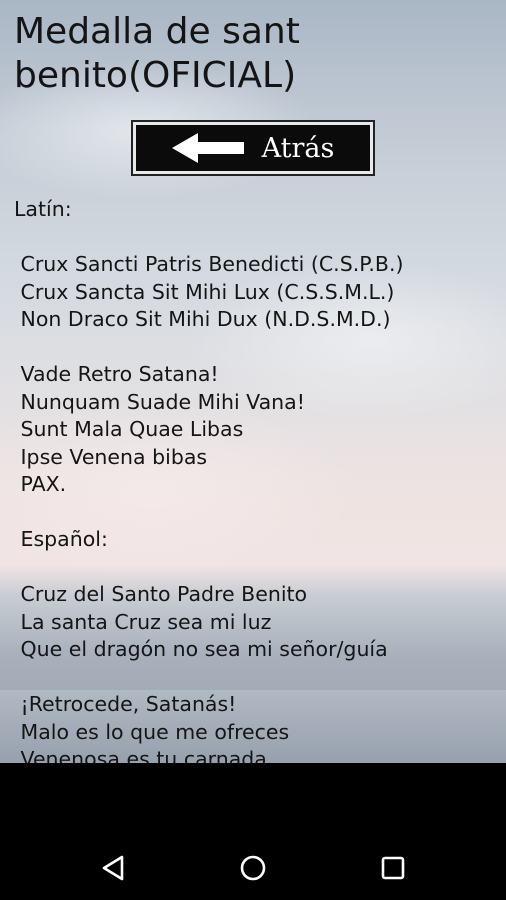  Describe the element at coordinates (125, 704) in the screenshot. I see `prayer-line: ¡Retrocede, Satanás!` at that location.